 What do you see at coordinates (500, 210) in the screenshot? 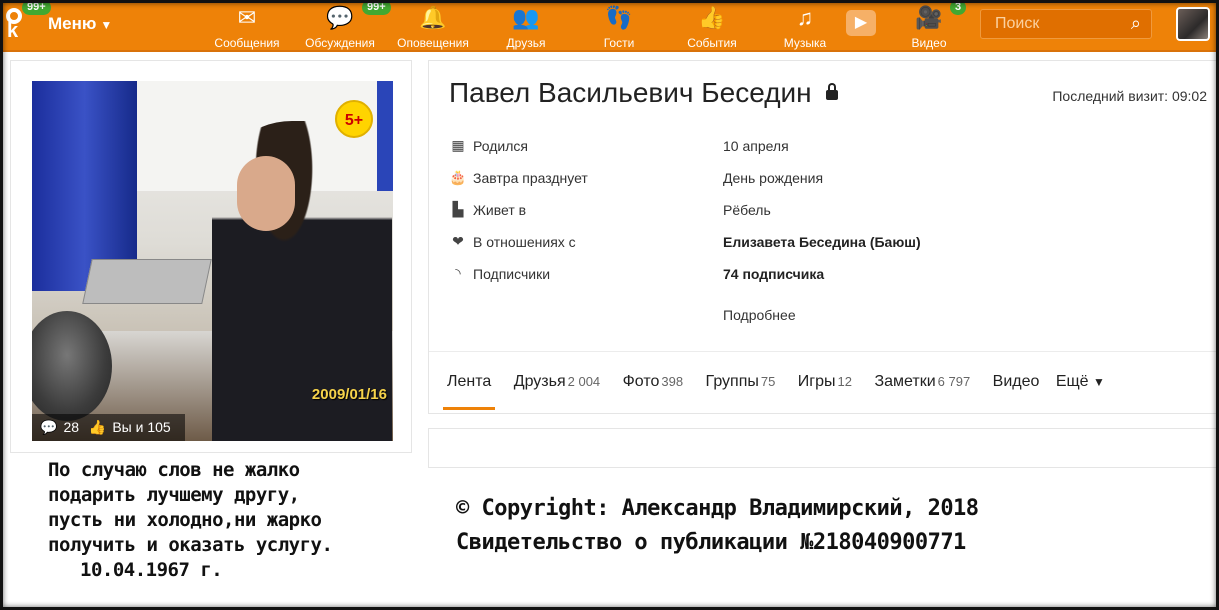
I see `detail-key: Живет в` at bounding box center [500, 210].